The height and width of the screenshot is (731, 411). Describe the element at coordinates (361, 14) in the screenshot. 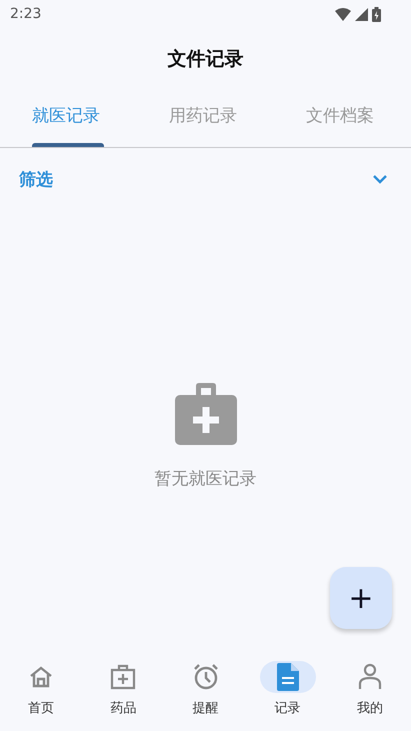

I see `signal-icon` at that location.